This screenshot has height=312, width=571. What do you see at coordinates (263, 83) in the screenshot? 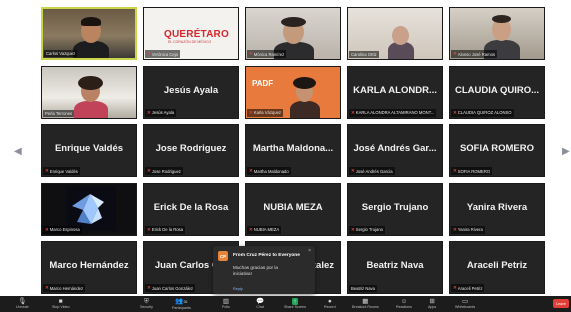
I see `padf-logo: PADF` at bounding box center [263, 83].